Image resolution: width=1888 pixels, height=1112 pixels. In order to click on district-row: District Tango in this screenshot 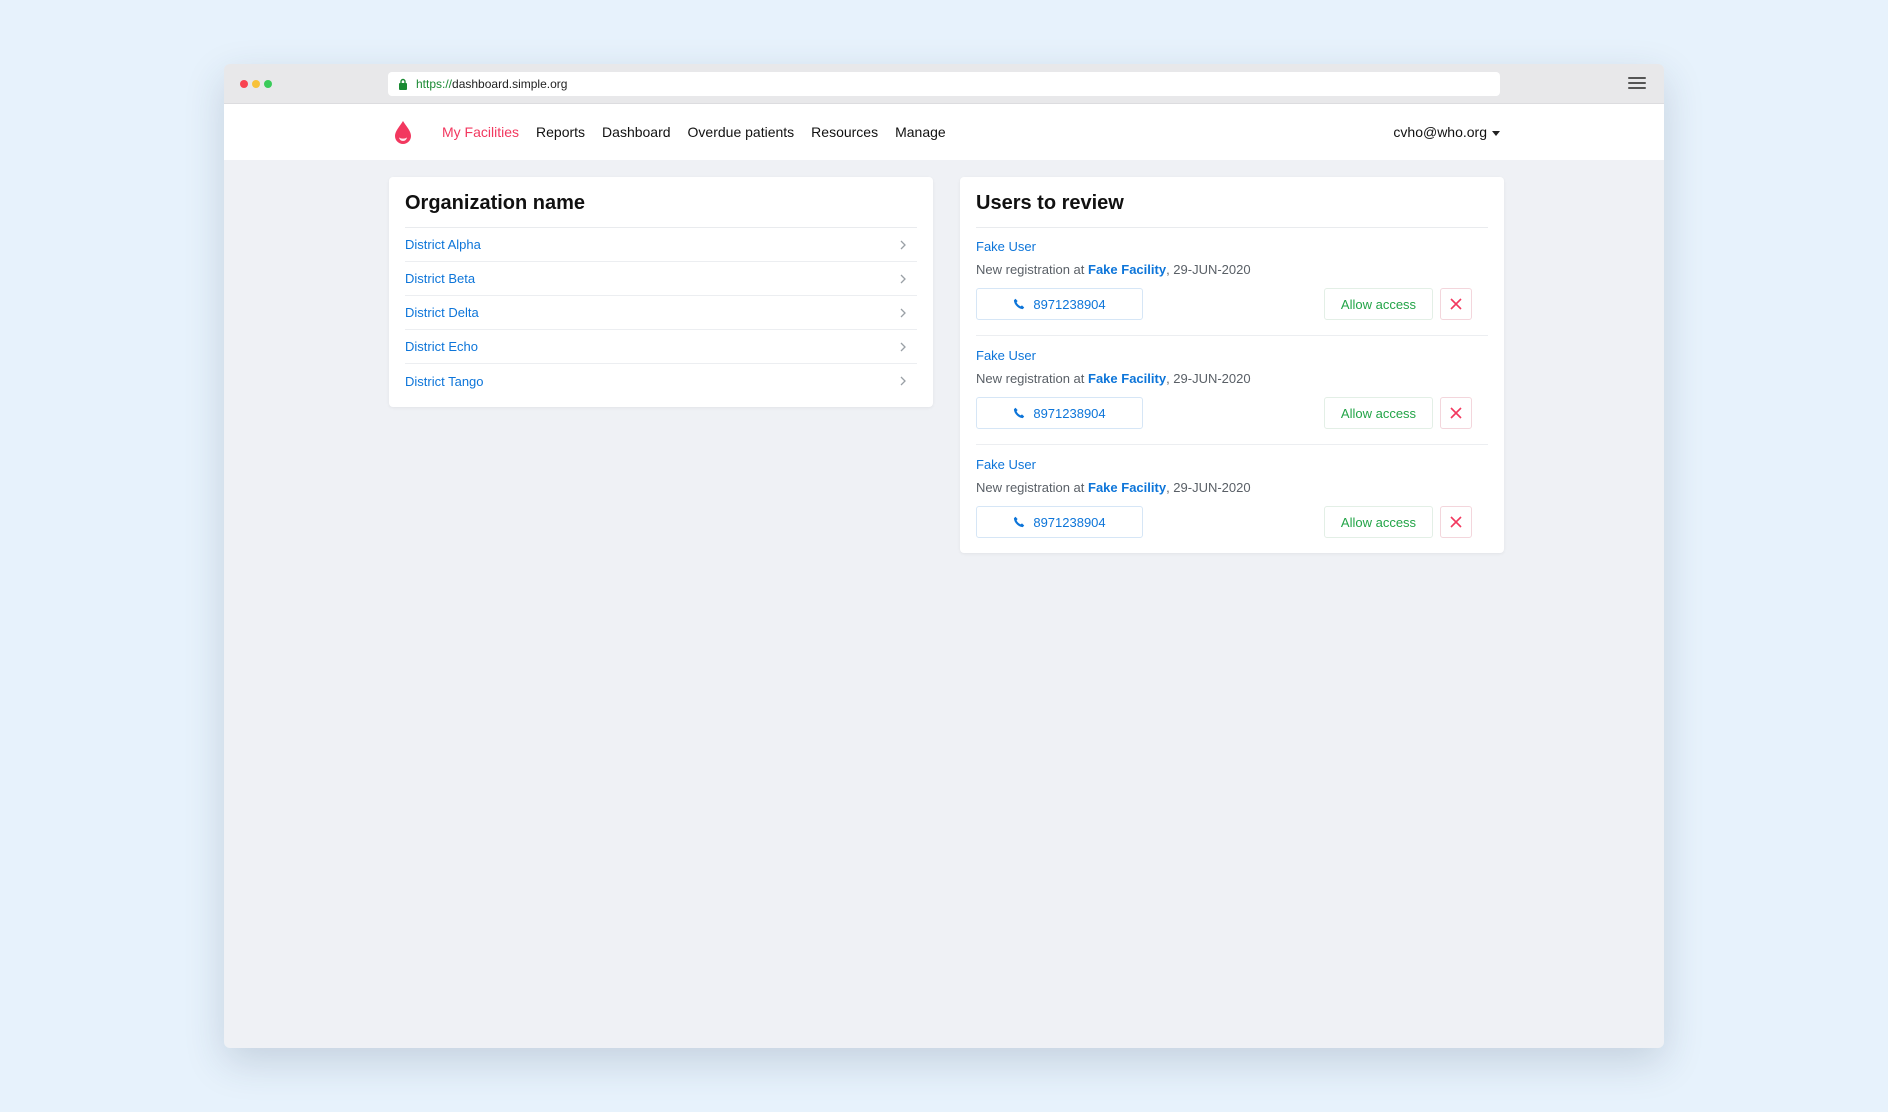, I will do `click(661, 381)`.